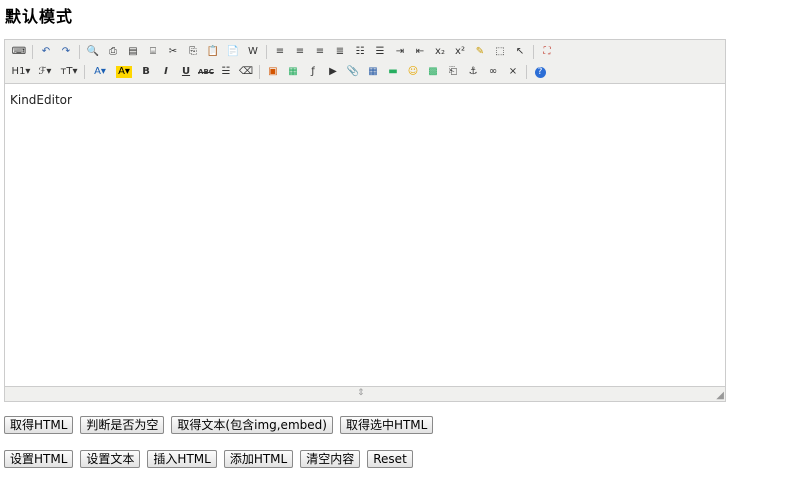 This screenshot has height=484, width=787. I want to click on superscript-button: x², so click(460, 52).